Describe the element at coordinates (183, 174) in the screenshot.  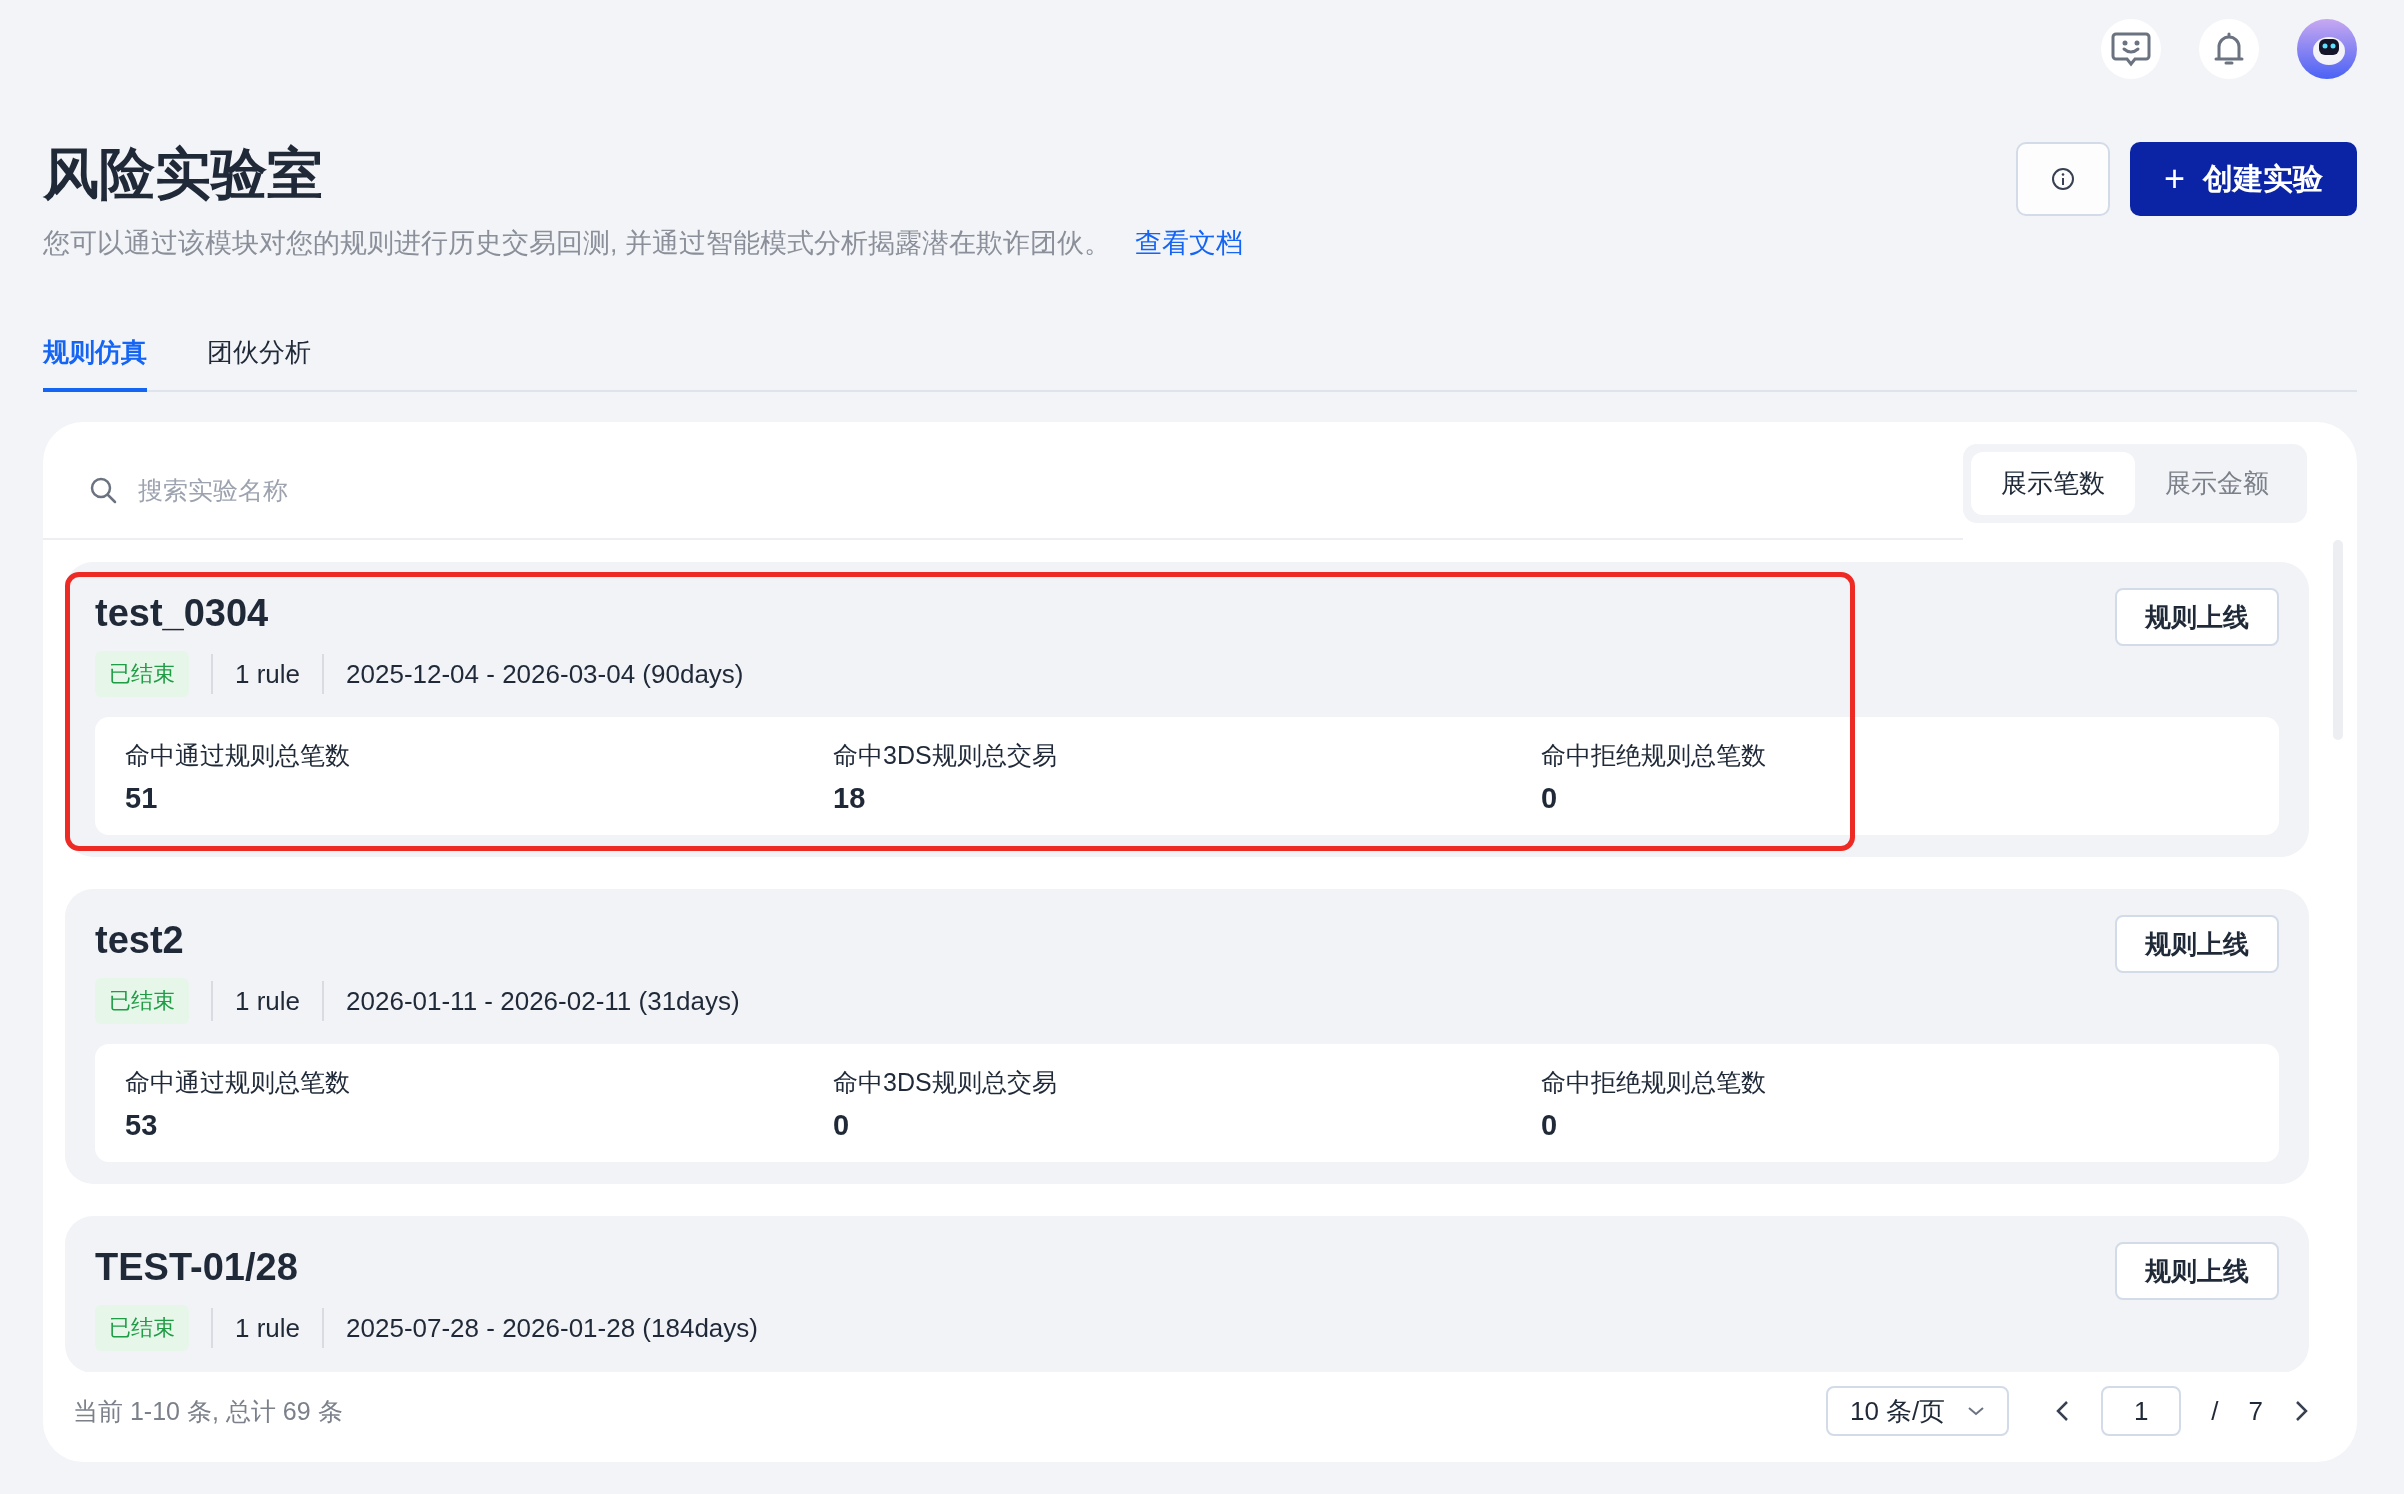
I see `page-title: 风险实验室` at that location.